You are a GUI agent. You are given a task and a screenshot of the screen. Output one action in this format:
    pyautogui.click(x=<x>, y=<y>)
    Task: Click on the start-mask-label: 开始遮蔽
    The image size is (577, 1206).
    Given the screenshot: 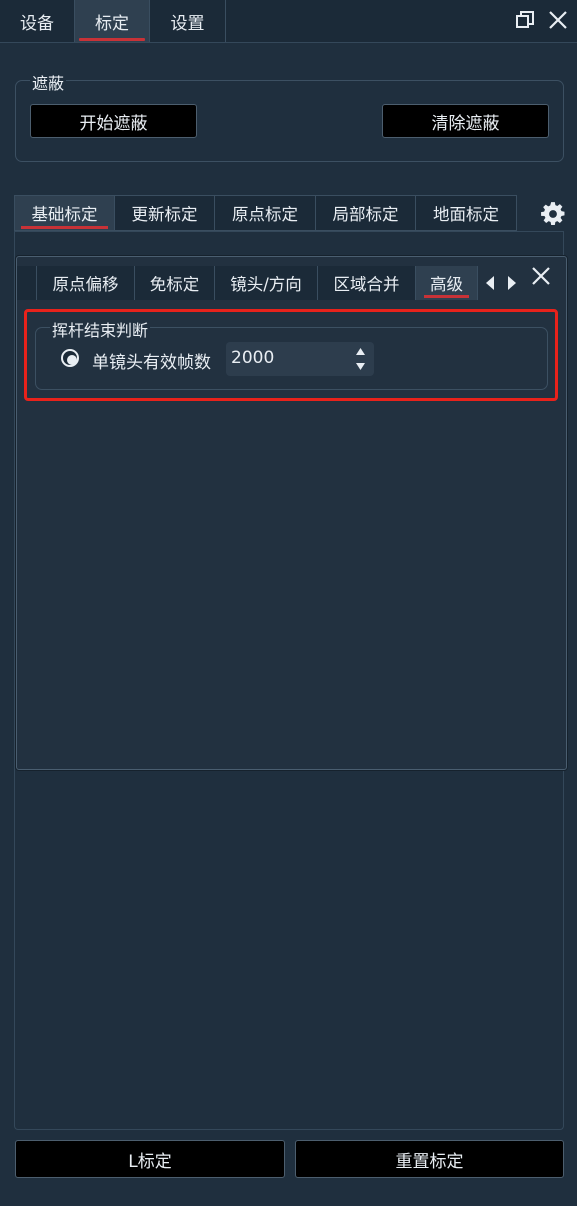 What is the action you would take?
    pyautogui.click(x=113, y=123)
    